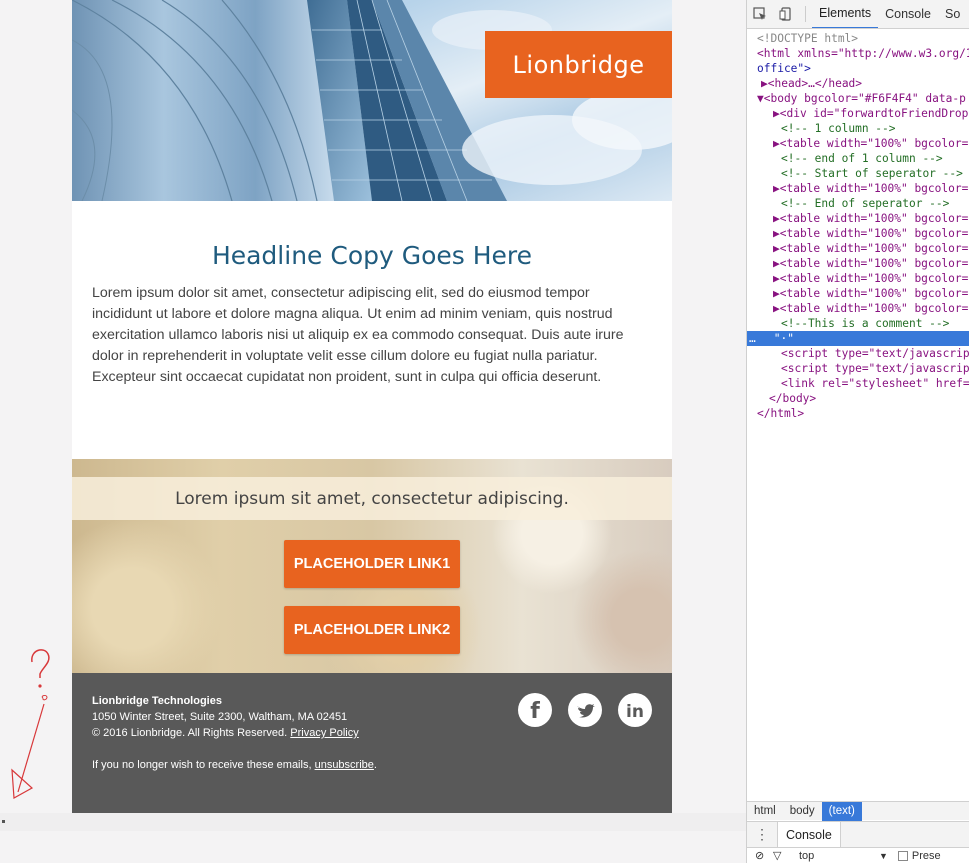 Image resolution: width=969 pixels, height=863 pixels. What do you see at coordinates (838, 128) in the screenshot?
I see `dom-line-text: <!-- 1 column -->` at bounding box center [838, 128].